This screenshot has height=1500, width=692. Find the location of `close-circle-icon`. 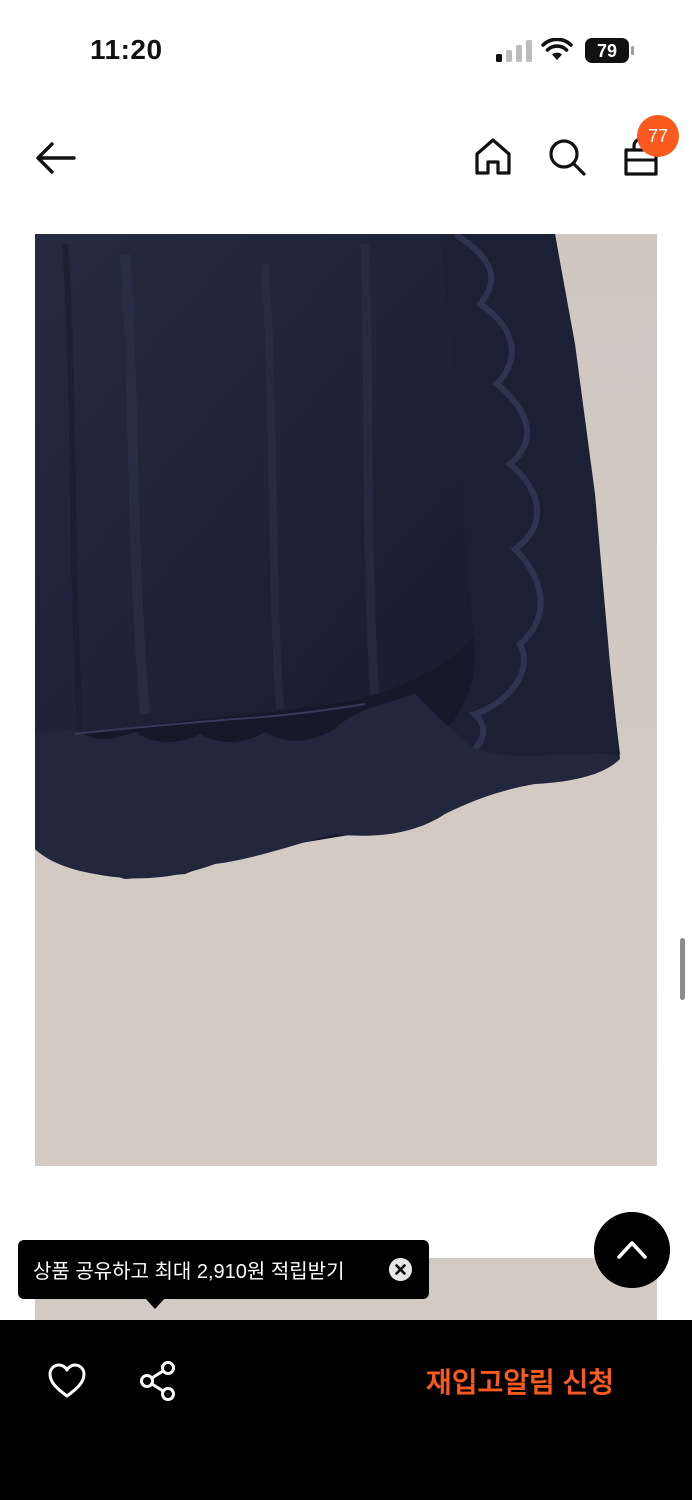

close-circle-icon is located at coordinates (400, 1269).